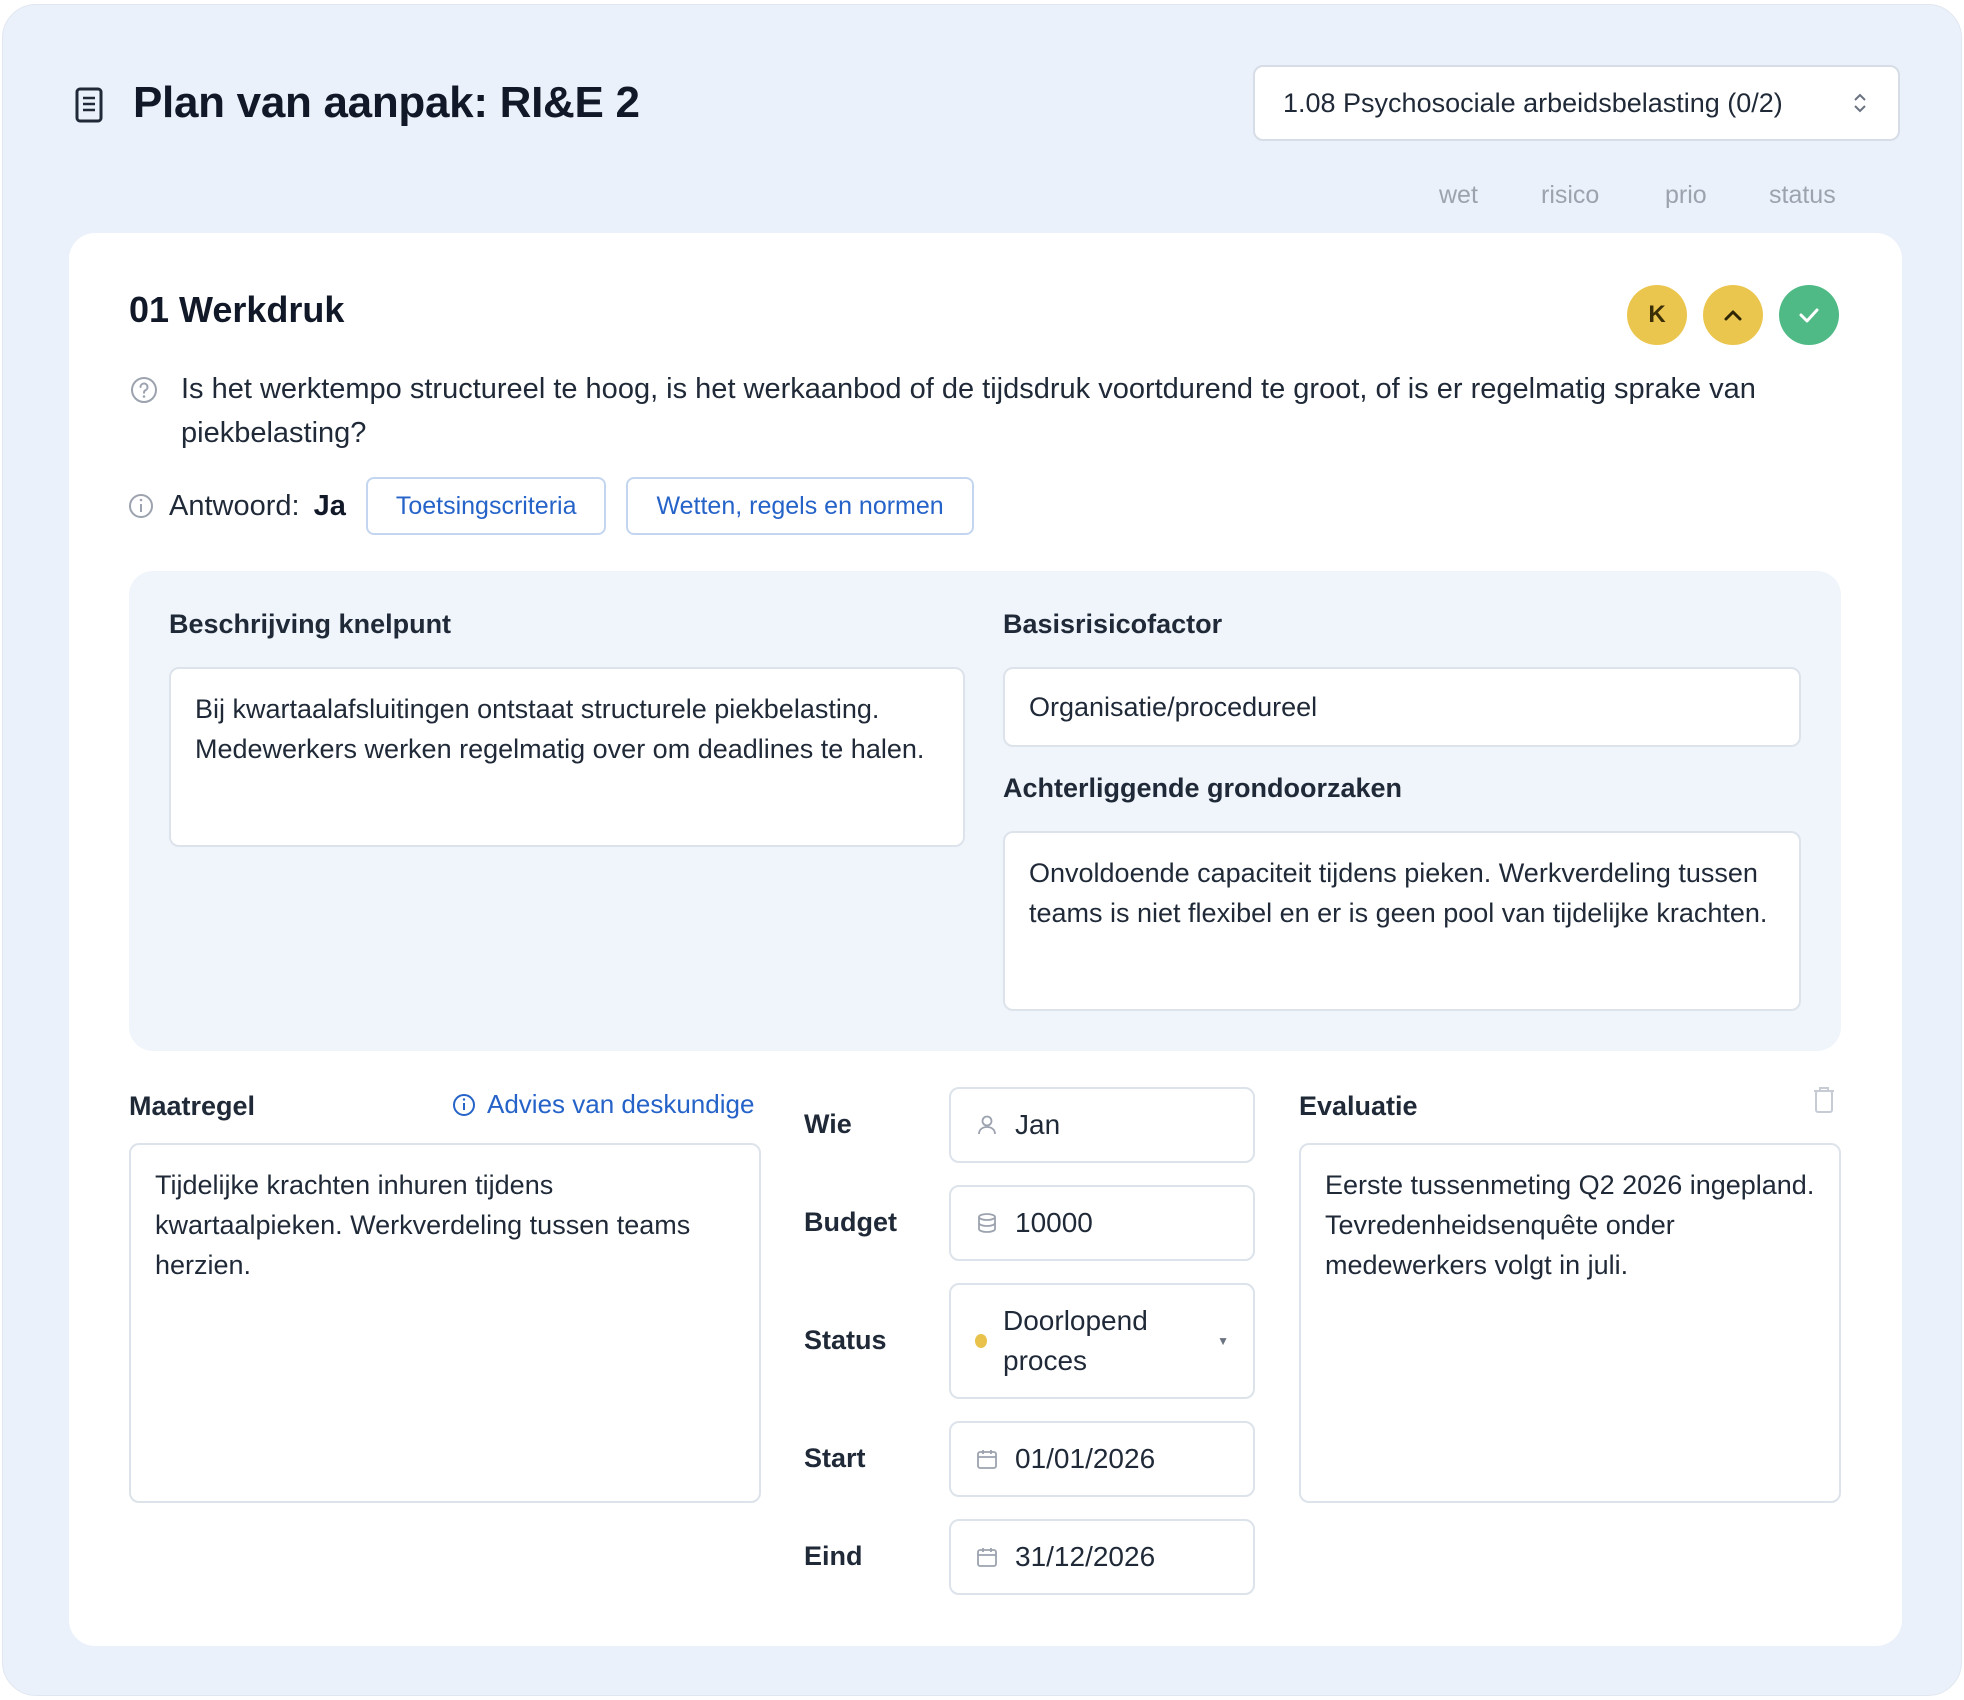 Image resolution: width=1964 pixels, height=1700 pixels. Describe the element at coordinates (329, 505) in the screenshot. I see `answer-value: Ja` at that location.